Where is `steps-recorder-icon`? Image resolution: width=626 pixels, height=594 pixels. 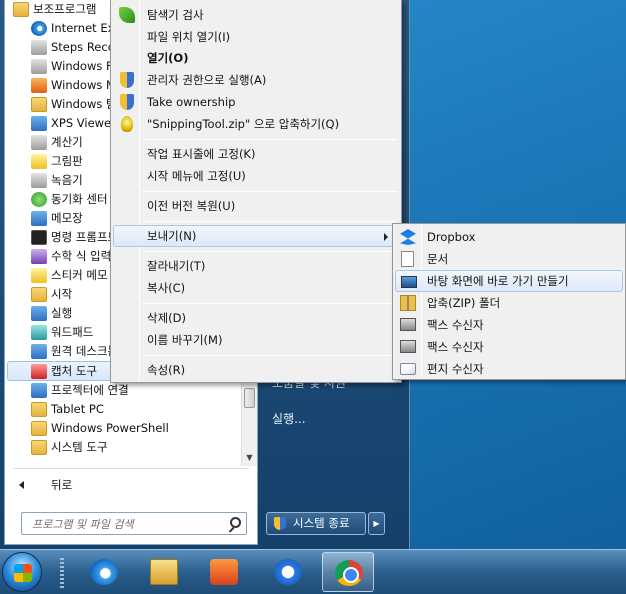 steps-recorder-icon is located at coordinates (39, 47).